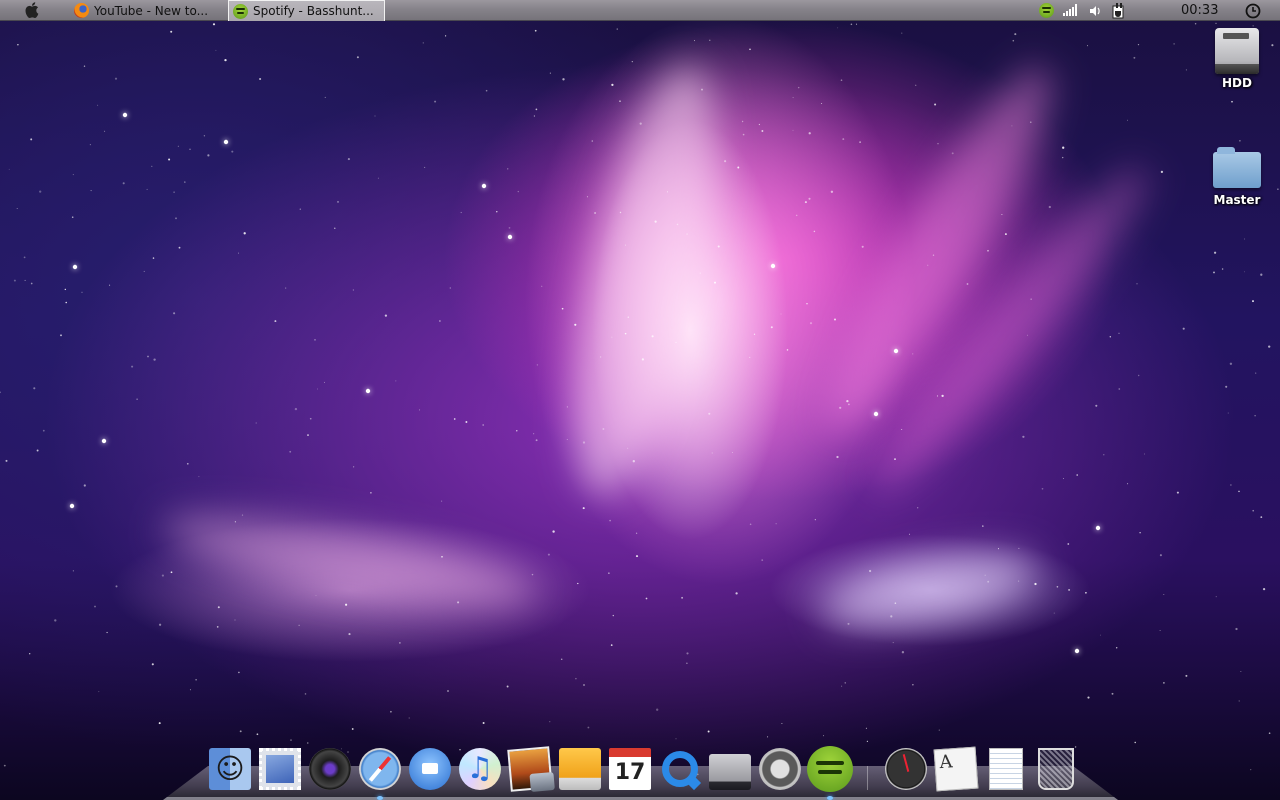 This screenshot has width=1280, height=800. I want to click on dock-item-itunes, so click(480, 769).